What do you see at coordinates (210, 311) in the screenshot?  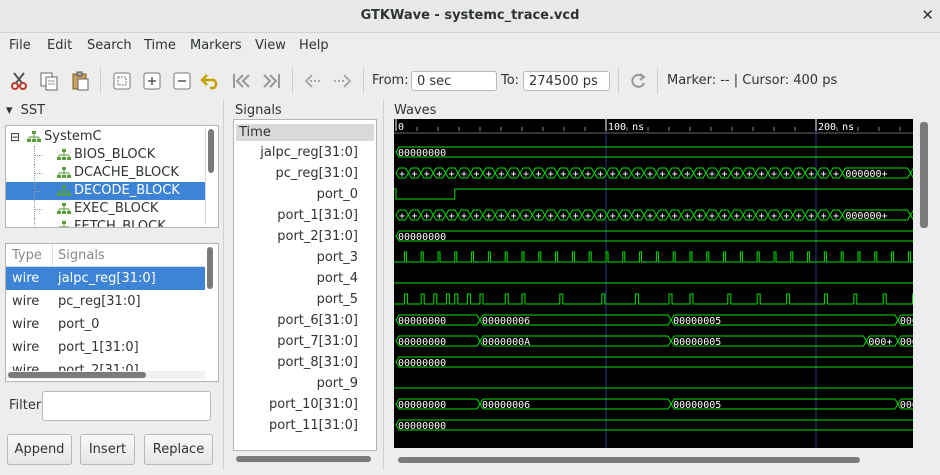 I see `signal-list-scrollbar` at bounding box center [210, 311].